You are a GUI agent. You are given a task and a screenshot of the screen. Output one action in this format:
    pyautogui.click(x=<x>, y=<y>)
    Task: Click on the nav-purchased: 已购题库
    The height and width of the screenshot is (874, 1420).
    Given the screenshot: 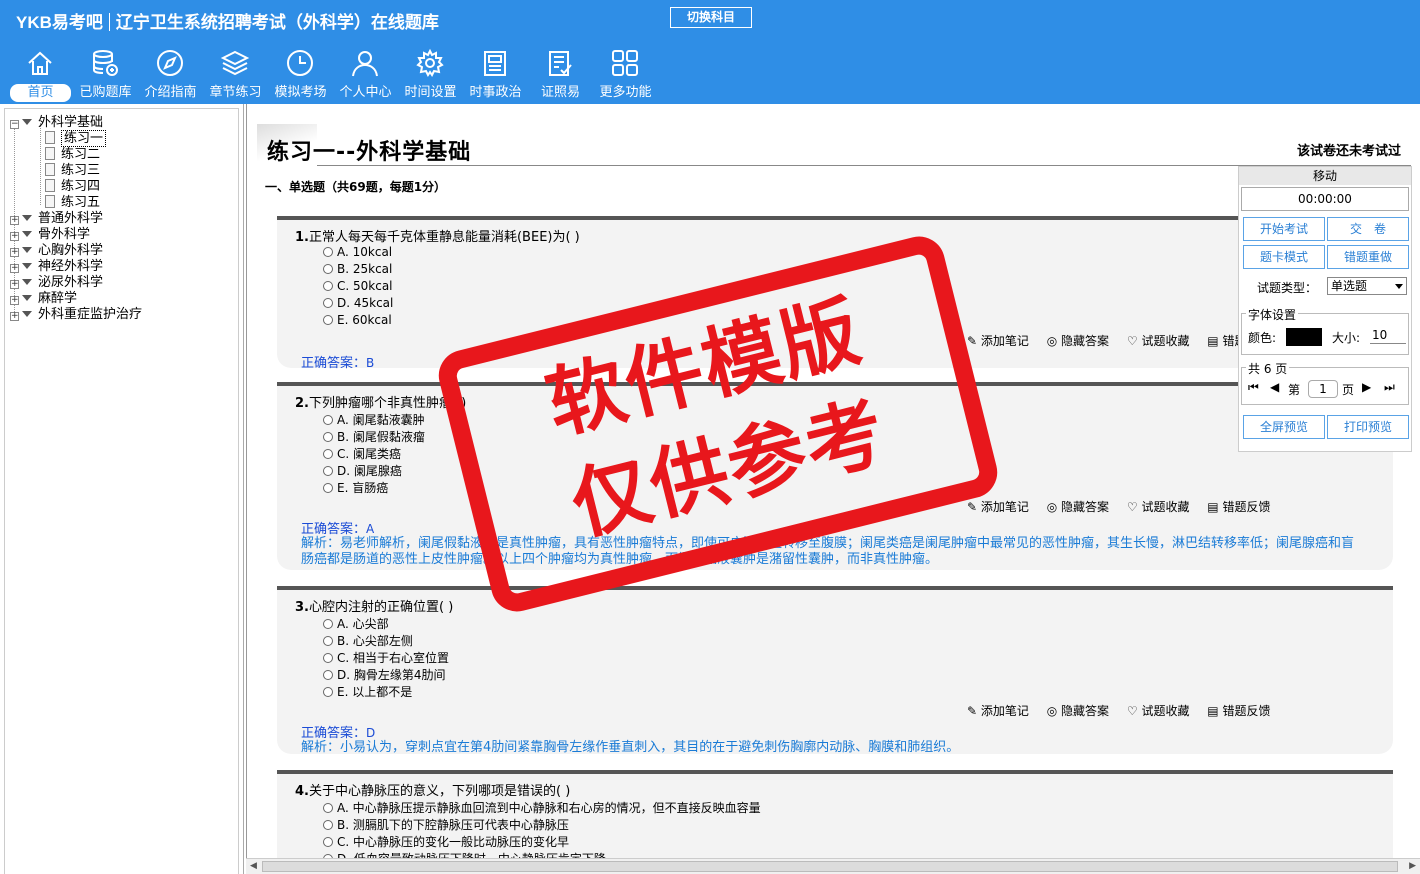 What is the action you would take?
    pyautogui.click(x=105, y=75)
    